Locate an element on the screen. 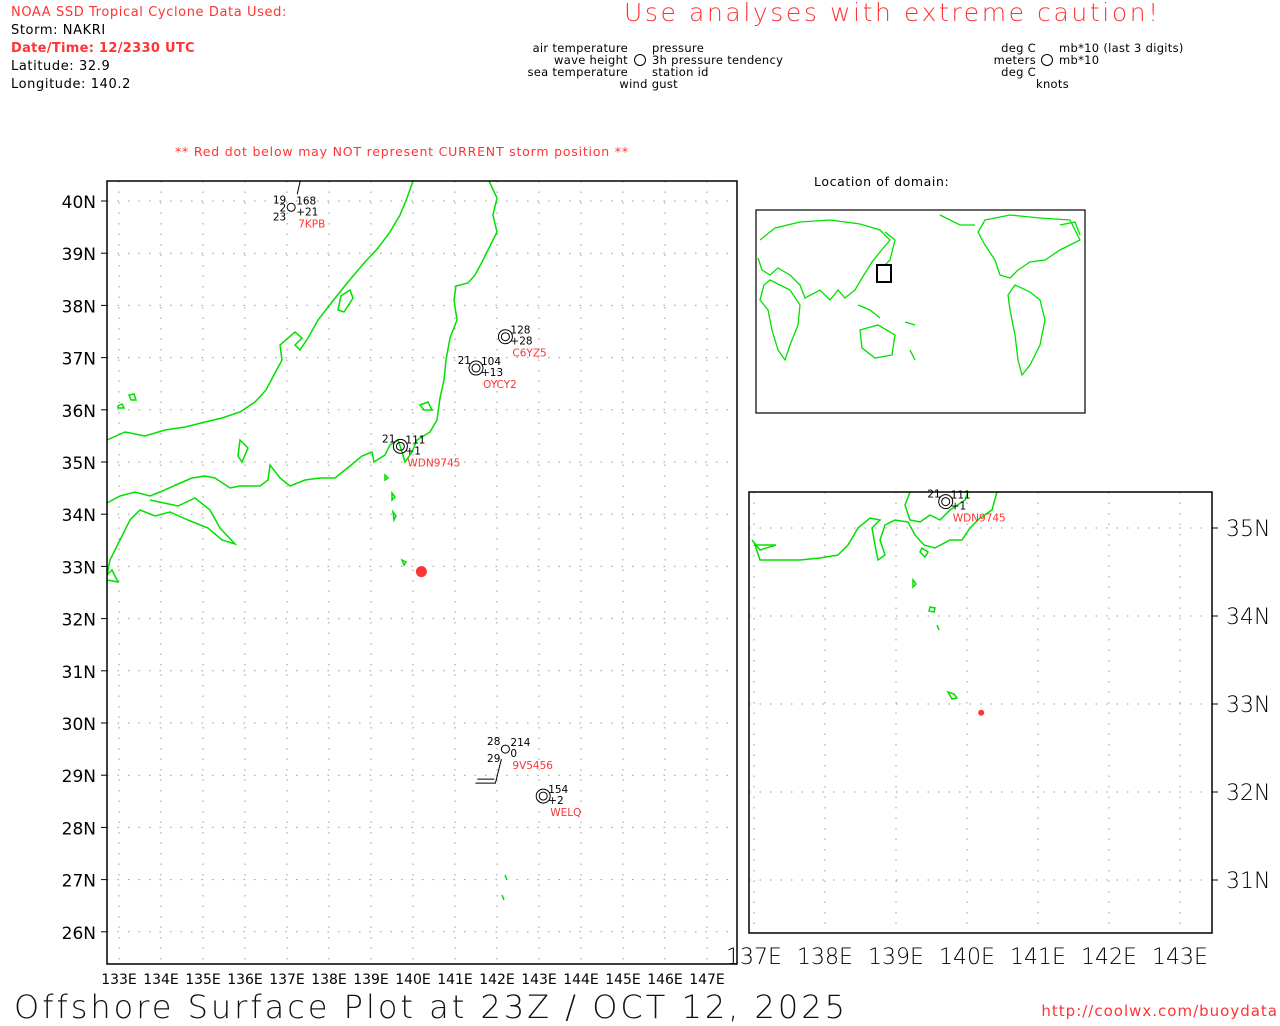  storm-position-marker-inset is located at coordinates (981, 712).